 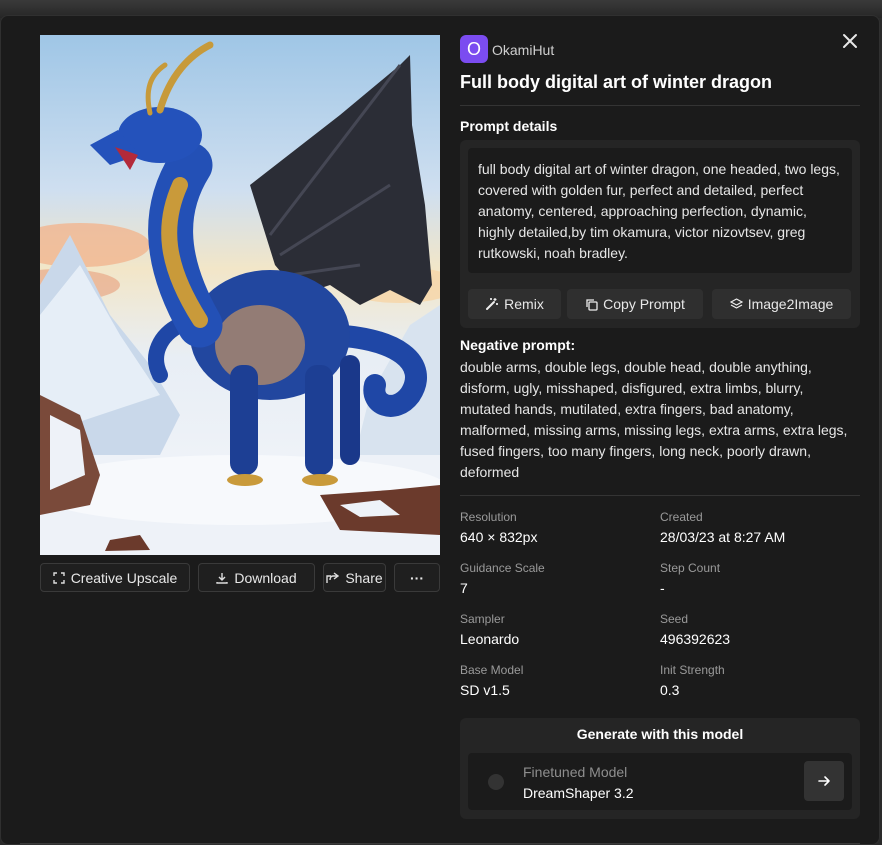 I want to click on image-actions: Creative Upscale Download Share ···, so click(x=240, y=578).